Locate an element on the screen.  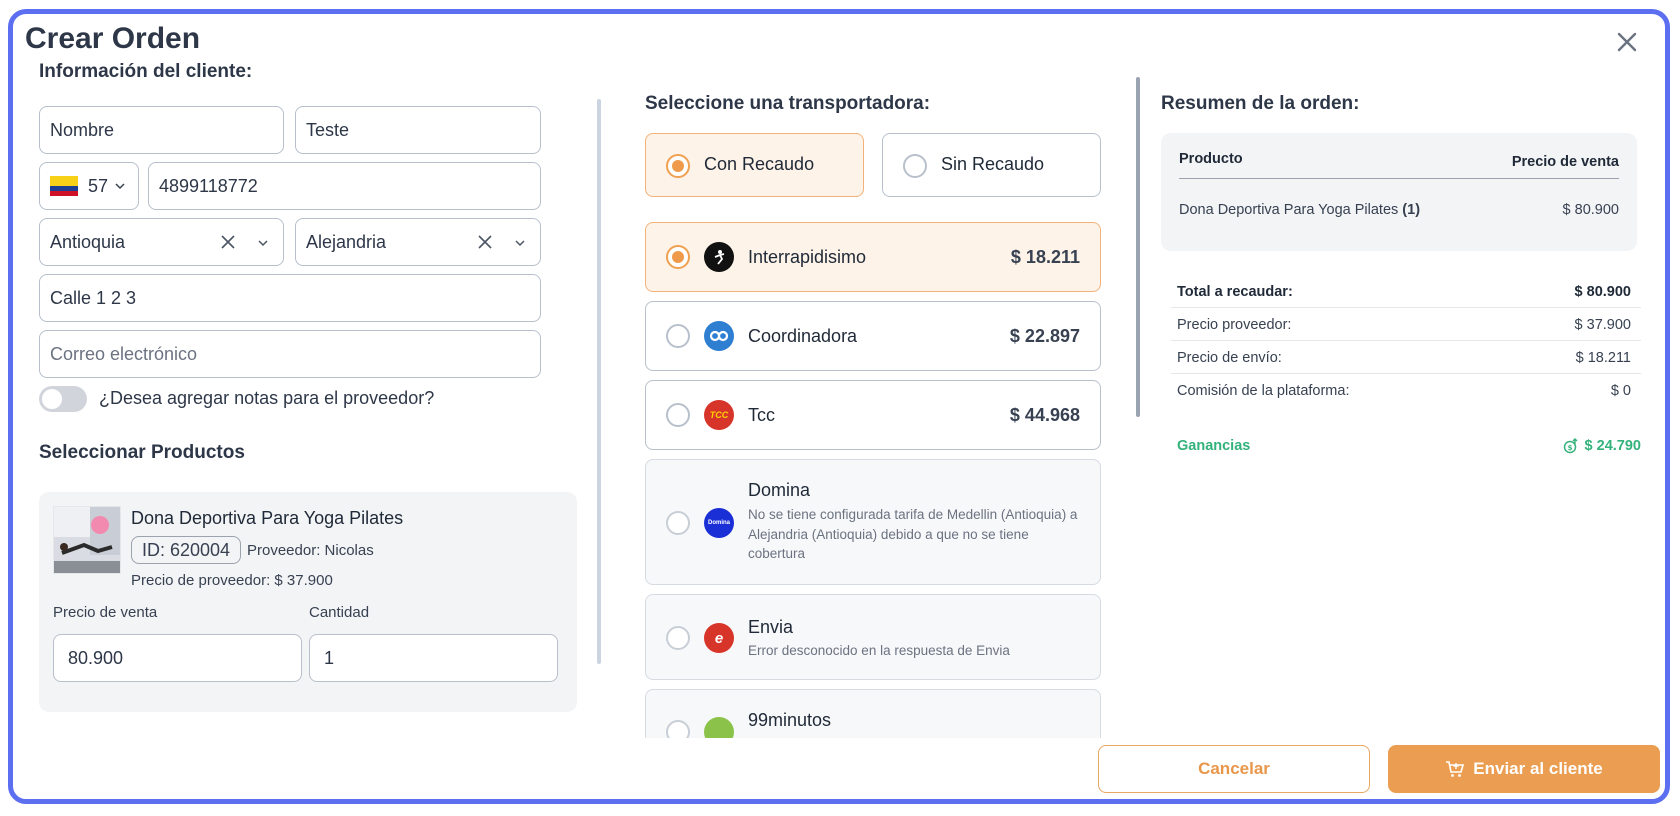
products-section-title: Seleccionar Productos is located at coordinates (142, 452).